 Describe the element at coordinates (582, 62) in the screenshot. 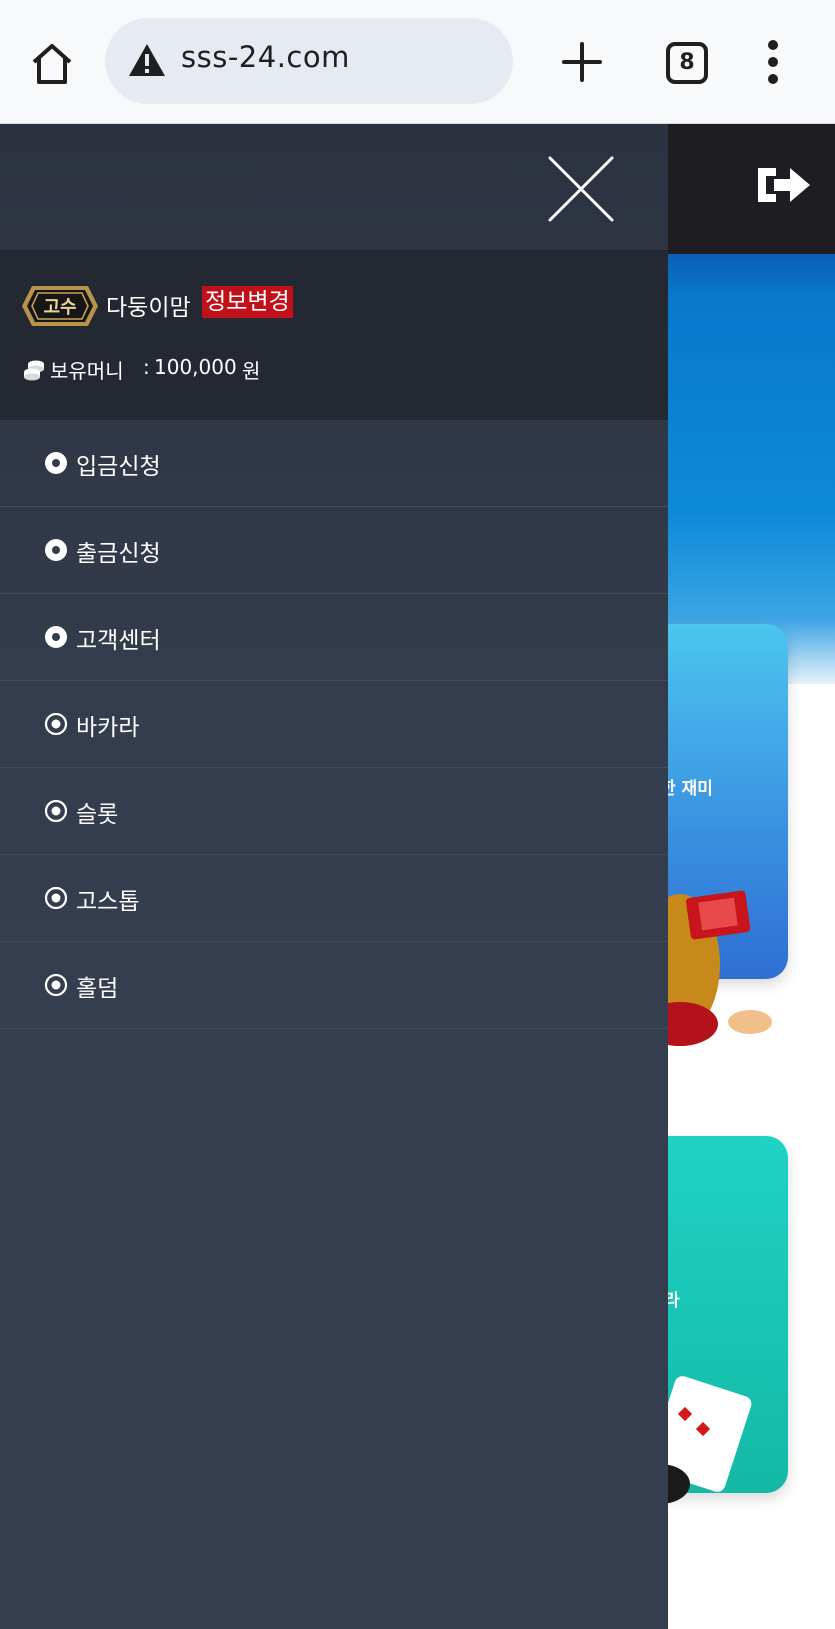

I see `new-tab-plus-icon` at that location.